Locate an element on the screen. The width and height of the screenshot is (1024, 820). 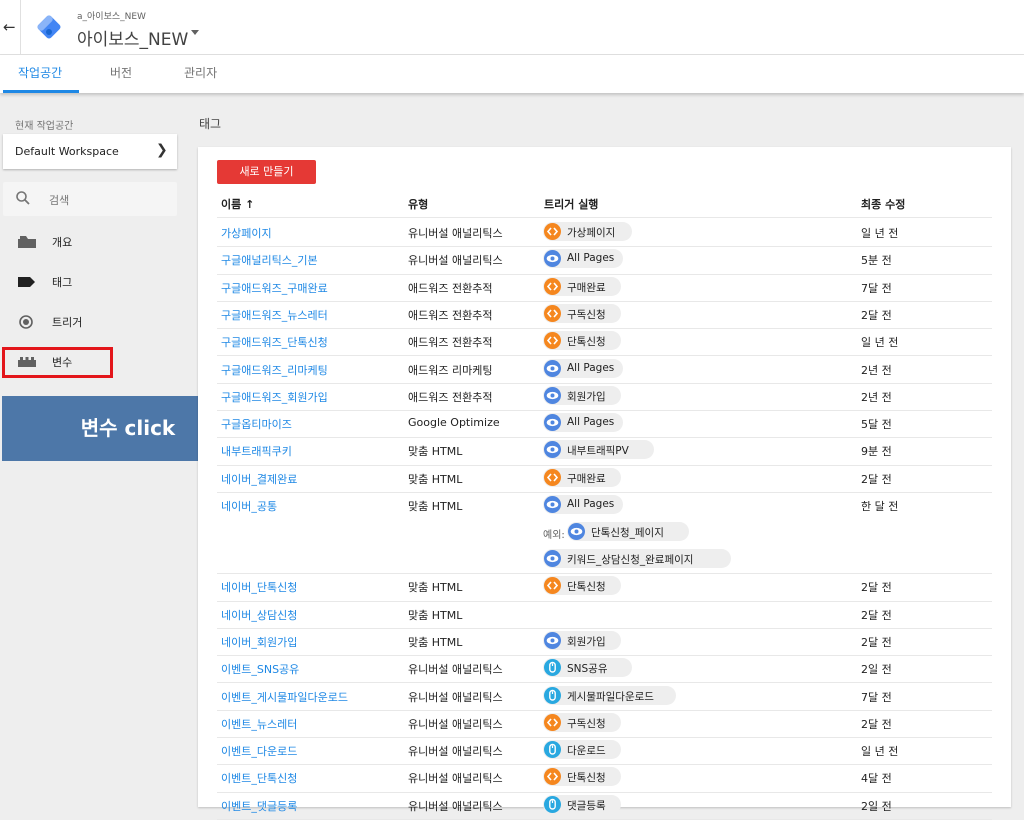
chevron-right-icon: ❯ is located at coordinates (162, 150).